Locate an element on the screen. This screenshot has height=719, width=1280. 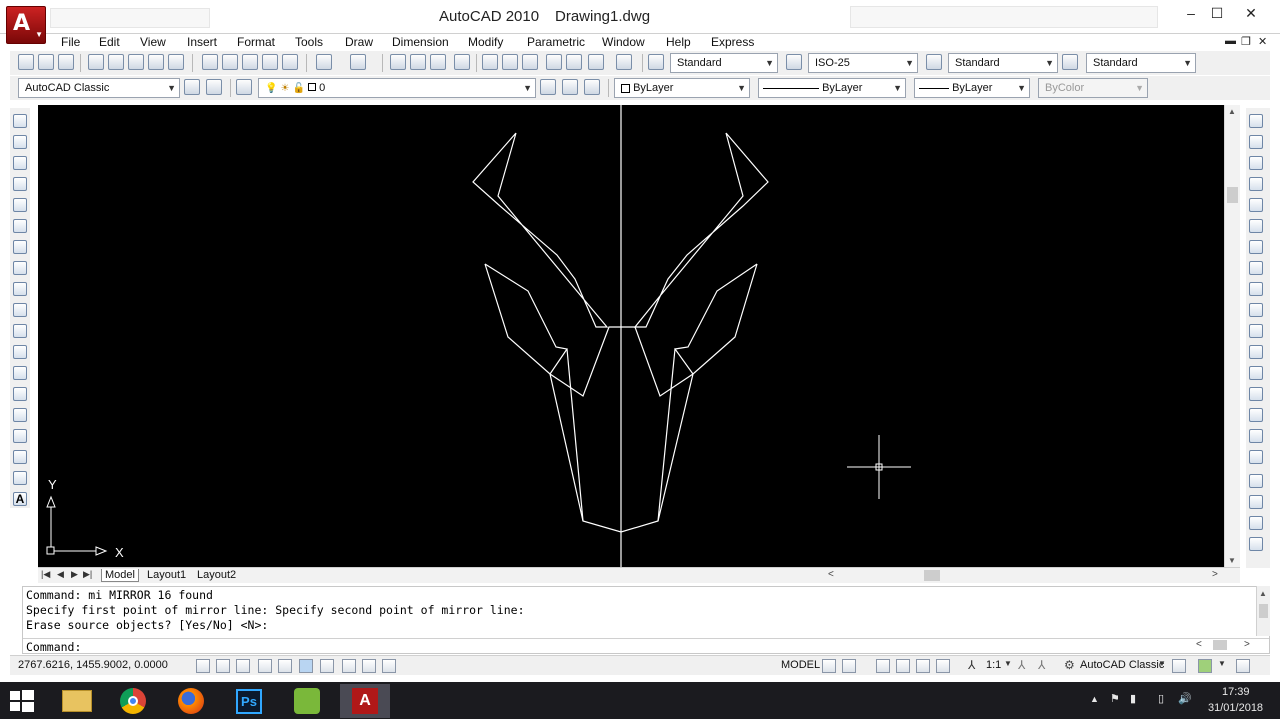
clean-screen-icon is located at coordinates (1243, 666).